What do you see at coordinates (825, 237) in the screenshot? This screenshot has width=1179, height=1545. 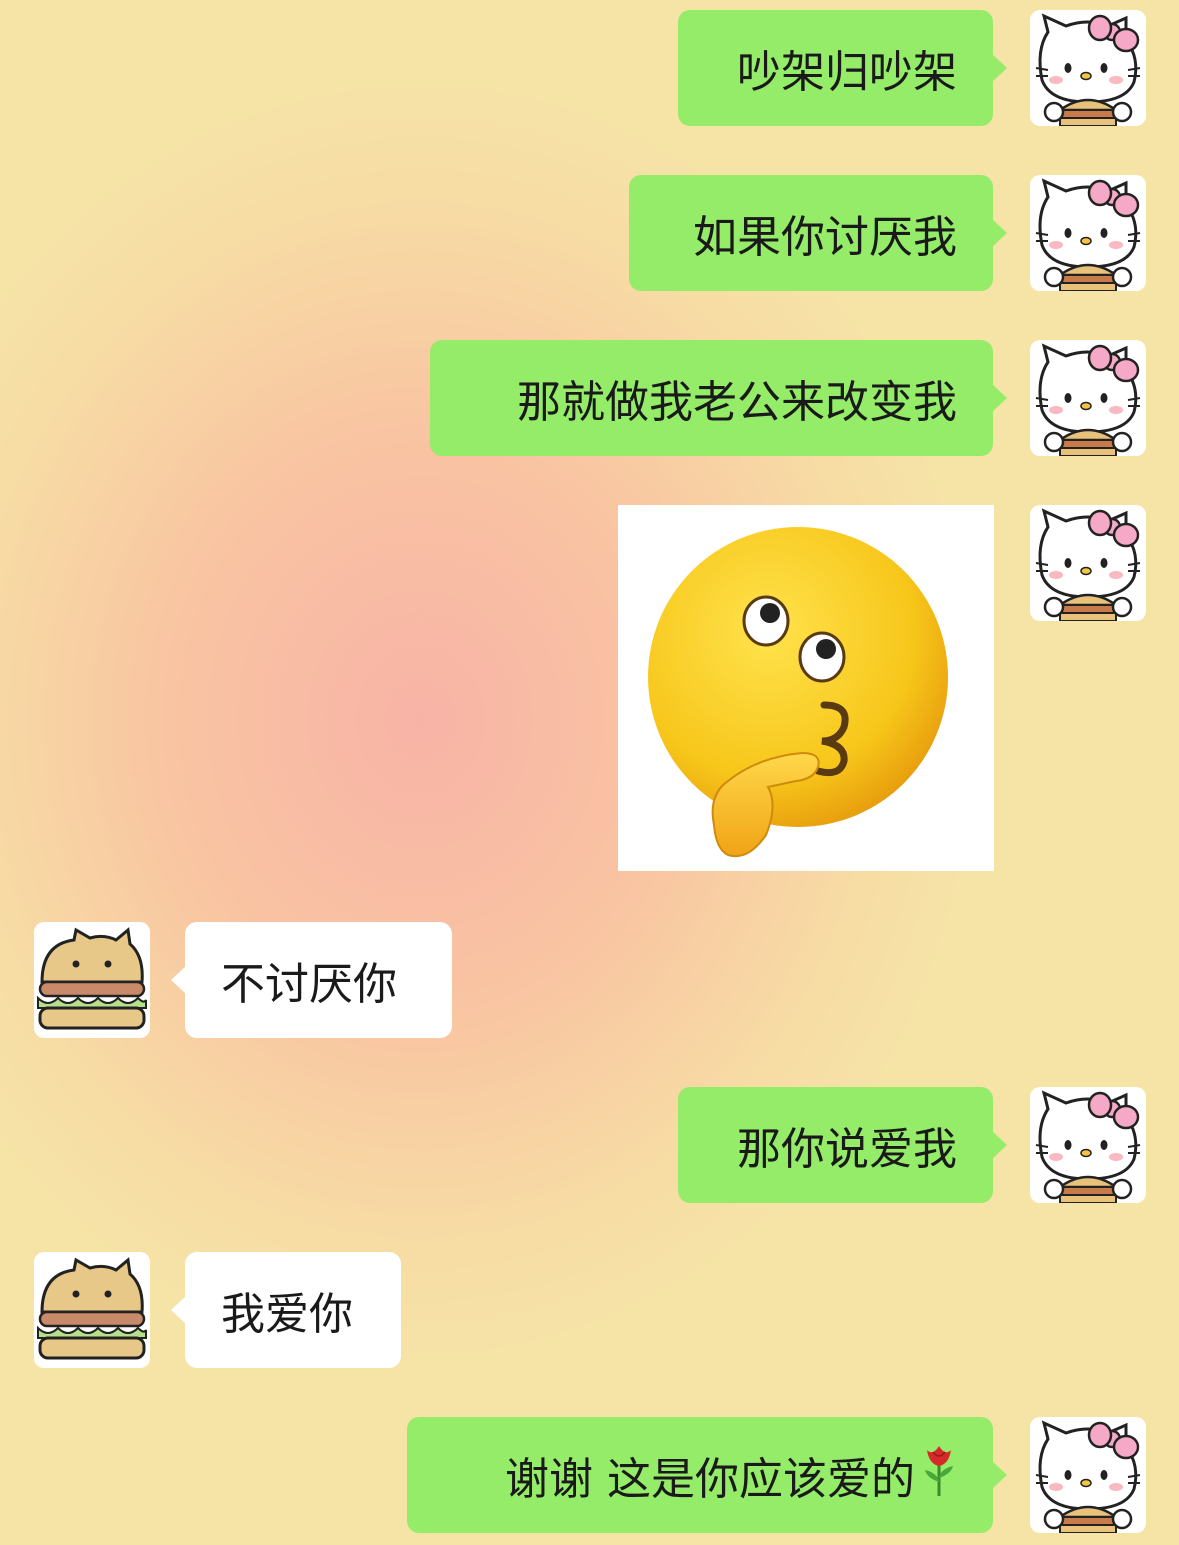 I see `message-text: 如果你讨厌我` at bounding box center [825, 237].